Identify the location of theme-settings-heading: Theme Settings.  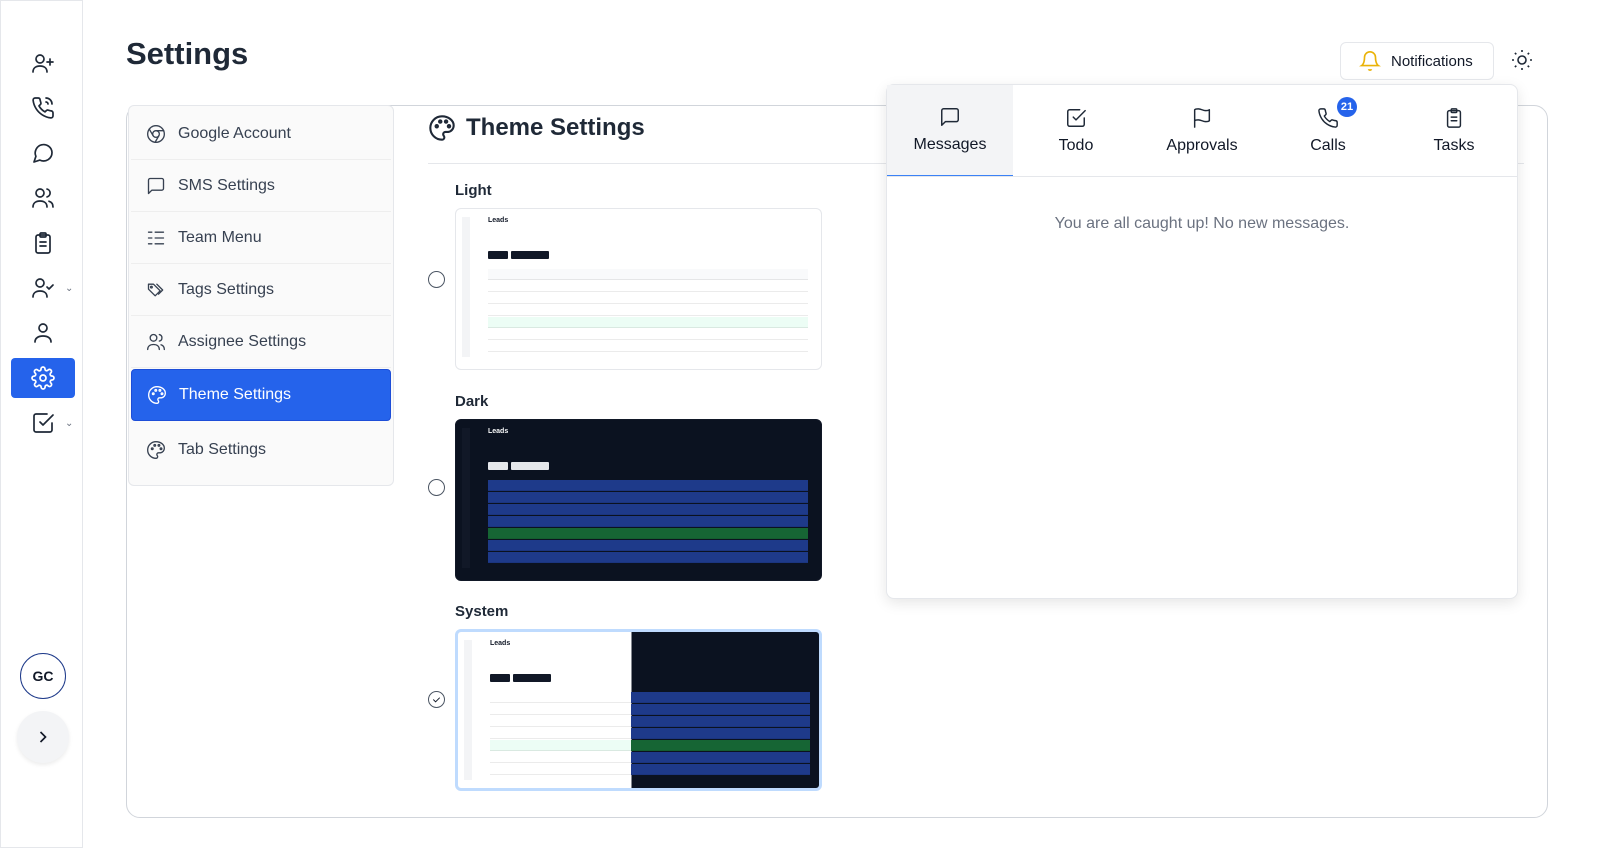
(536, 128).